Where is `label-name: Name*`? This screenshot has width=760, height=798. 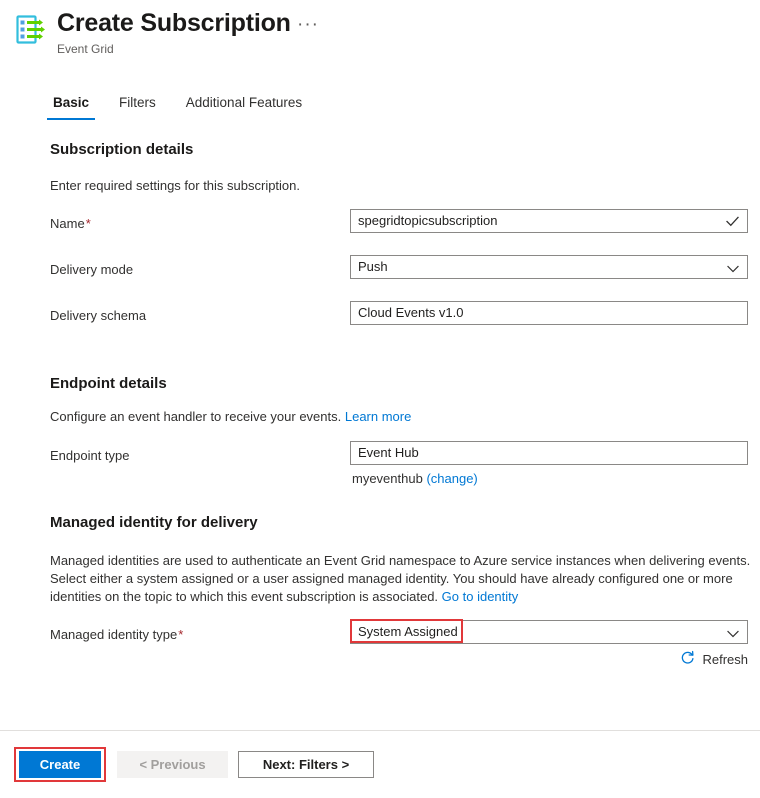
label-name: Name* is located at coordinates (70, 224).